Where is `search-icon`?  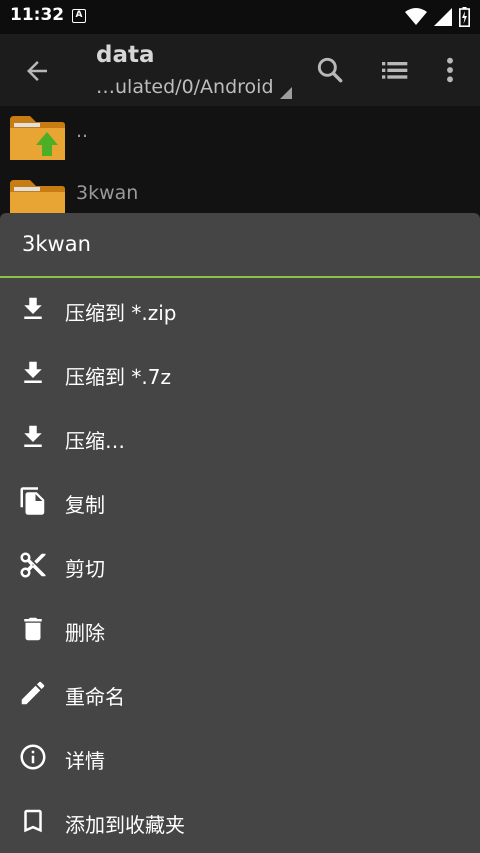 search-icon is located at coordinates (330, 70).